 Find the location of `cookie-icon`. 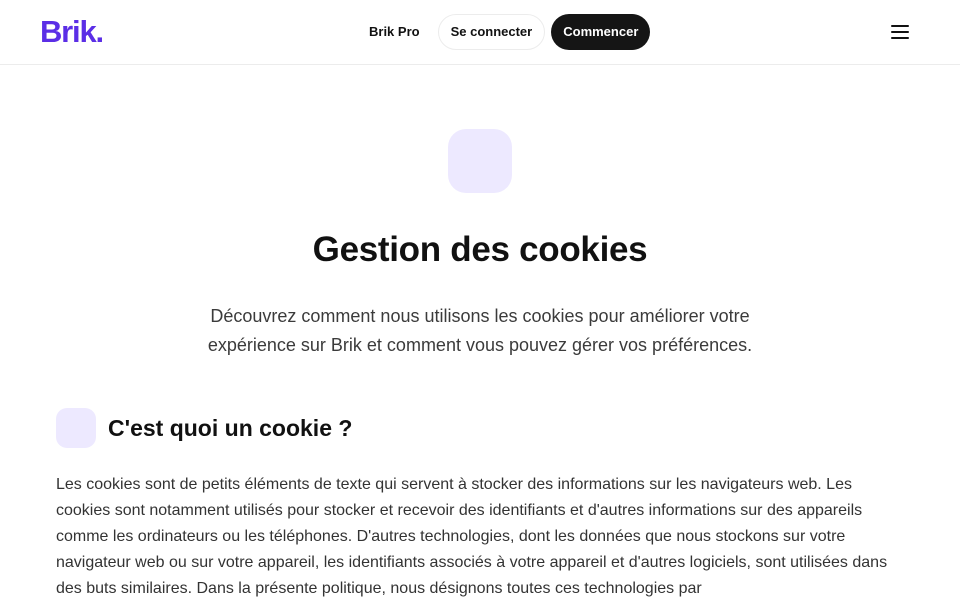

cookie-icon is located at coordinates (480, 161).